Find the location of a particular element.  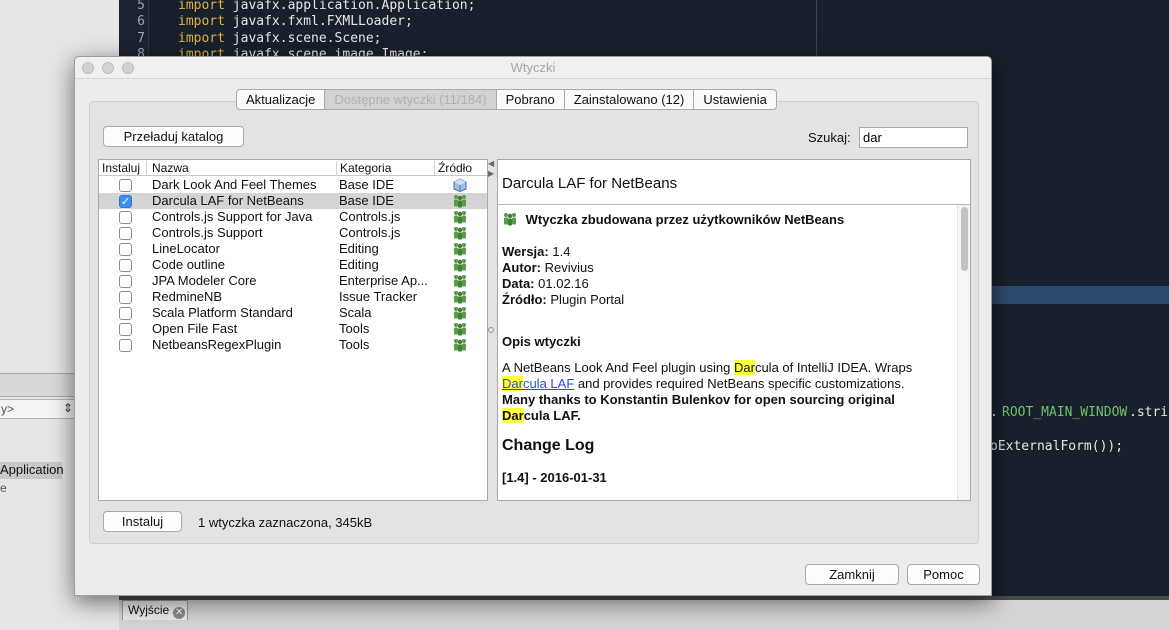

desc-text: cula of IntelliJ IDEA. Wraps is located at coordinates (833, 367).